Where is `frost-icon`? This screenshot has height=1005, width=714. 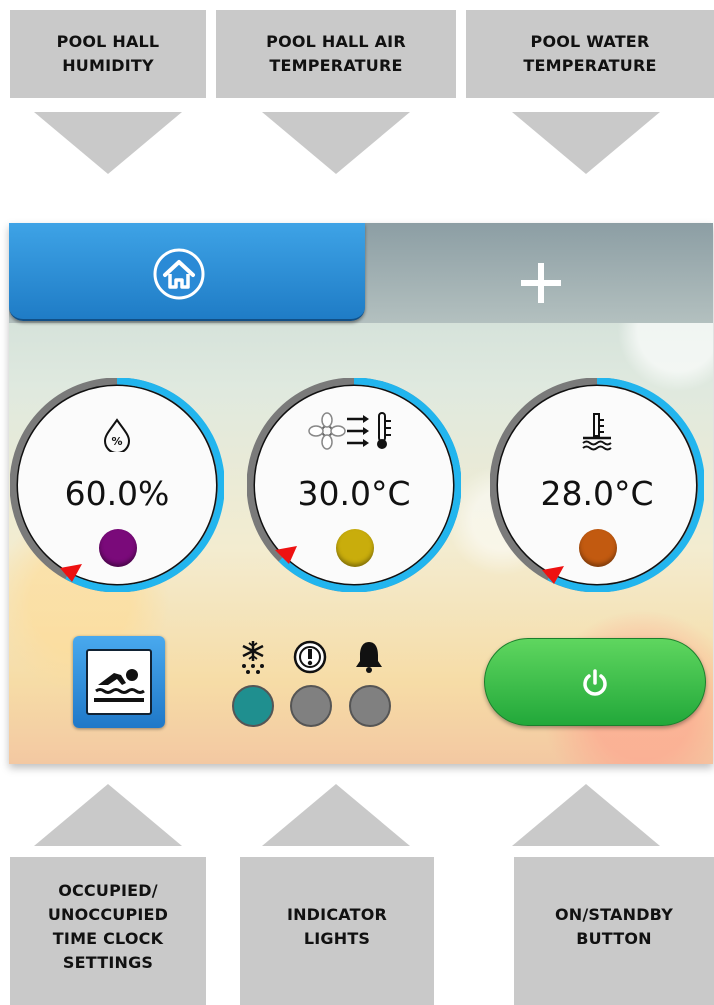 frost-icon is located at coordinates (253, 657).